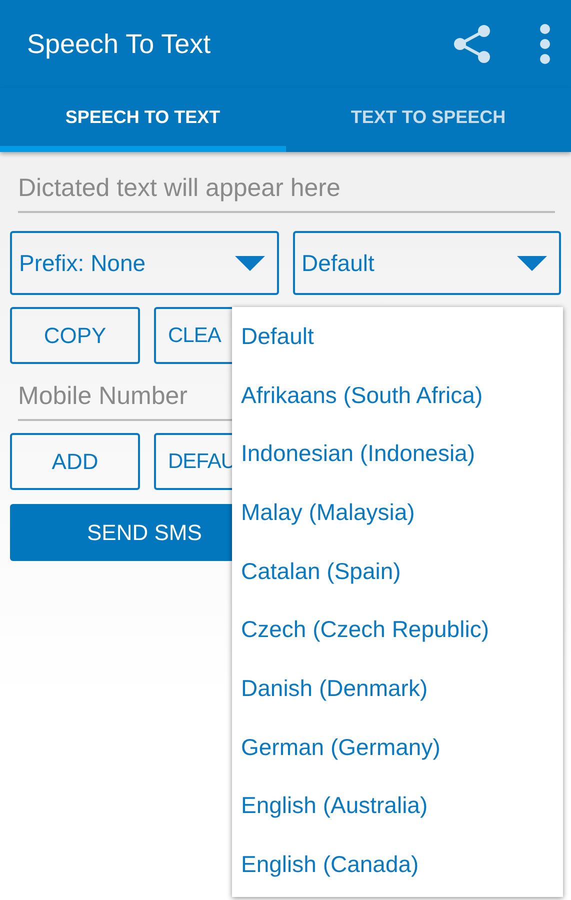 This screenshot has height=900, width=571. Describe the element at coordinates (119, 44) in the screenshot. I see `app-title: Speech To Text` at that location.